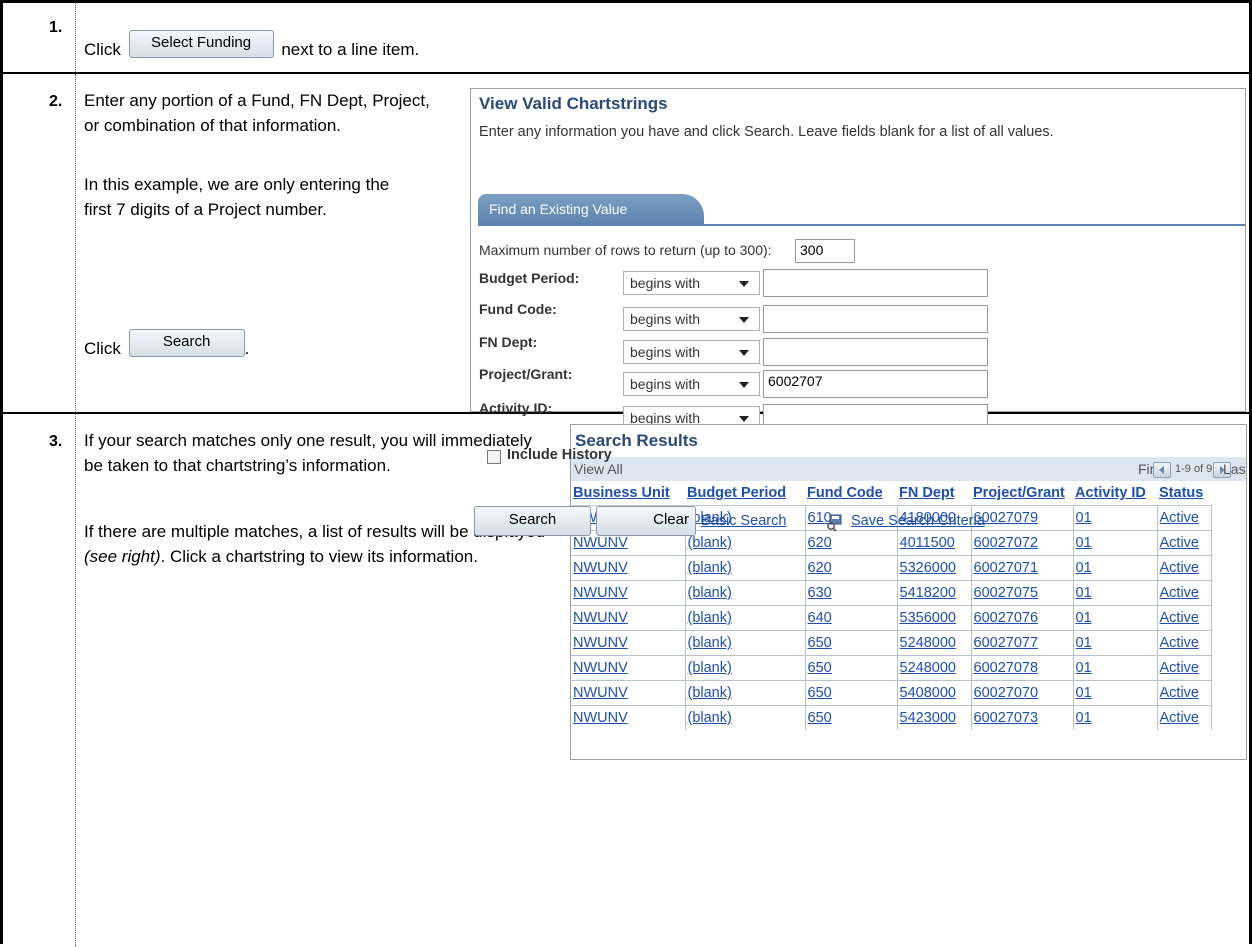 The height and width of the screenshot is (947, 1252). Describe the element at coordinates (1022, 668) in the screenshot. I see `cell-project-grant: 60027078` at that location.